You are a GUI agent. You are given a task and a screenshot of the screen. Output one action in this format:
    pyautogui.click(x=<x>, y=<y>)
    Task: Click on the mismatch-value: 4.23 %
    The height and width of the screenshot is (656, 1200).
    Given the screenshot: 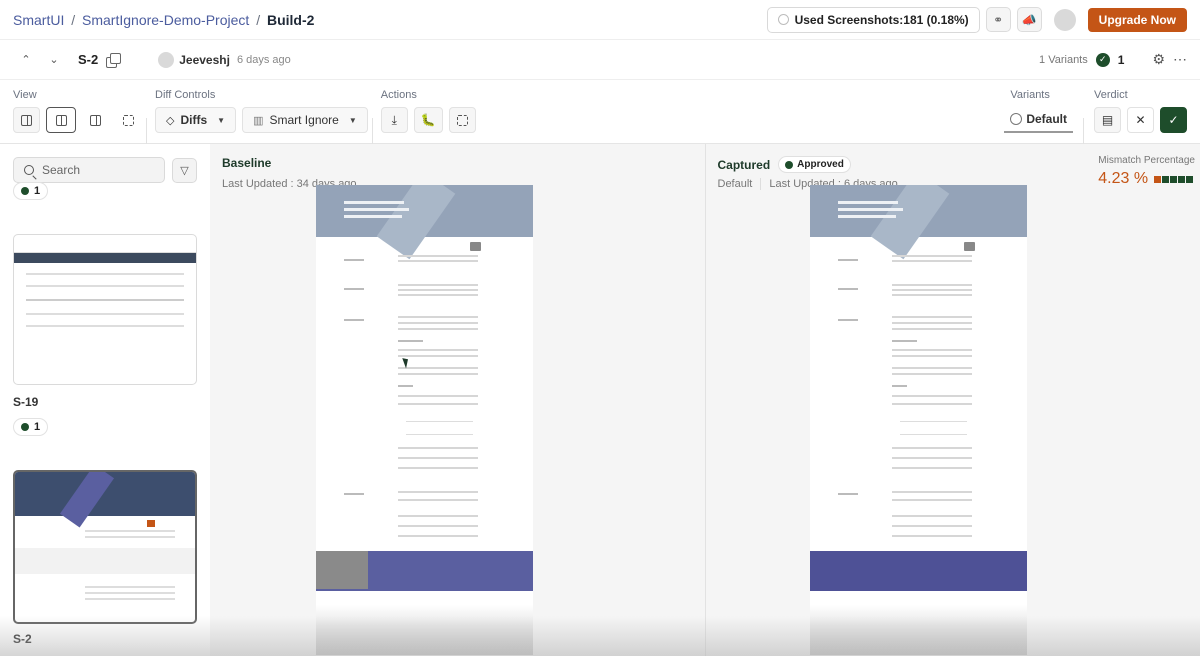 What is the action you would take?
    pyautogui.click(x=1123, y=178)
    